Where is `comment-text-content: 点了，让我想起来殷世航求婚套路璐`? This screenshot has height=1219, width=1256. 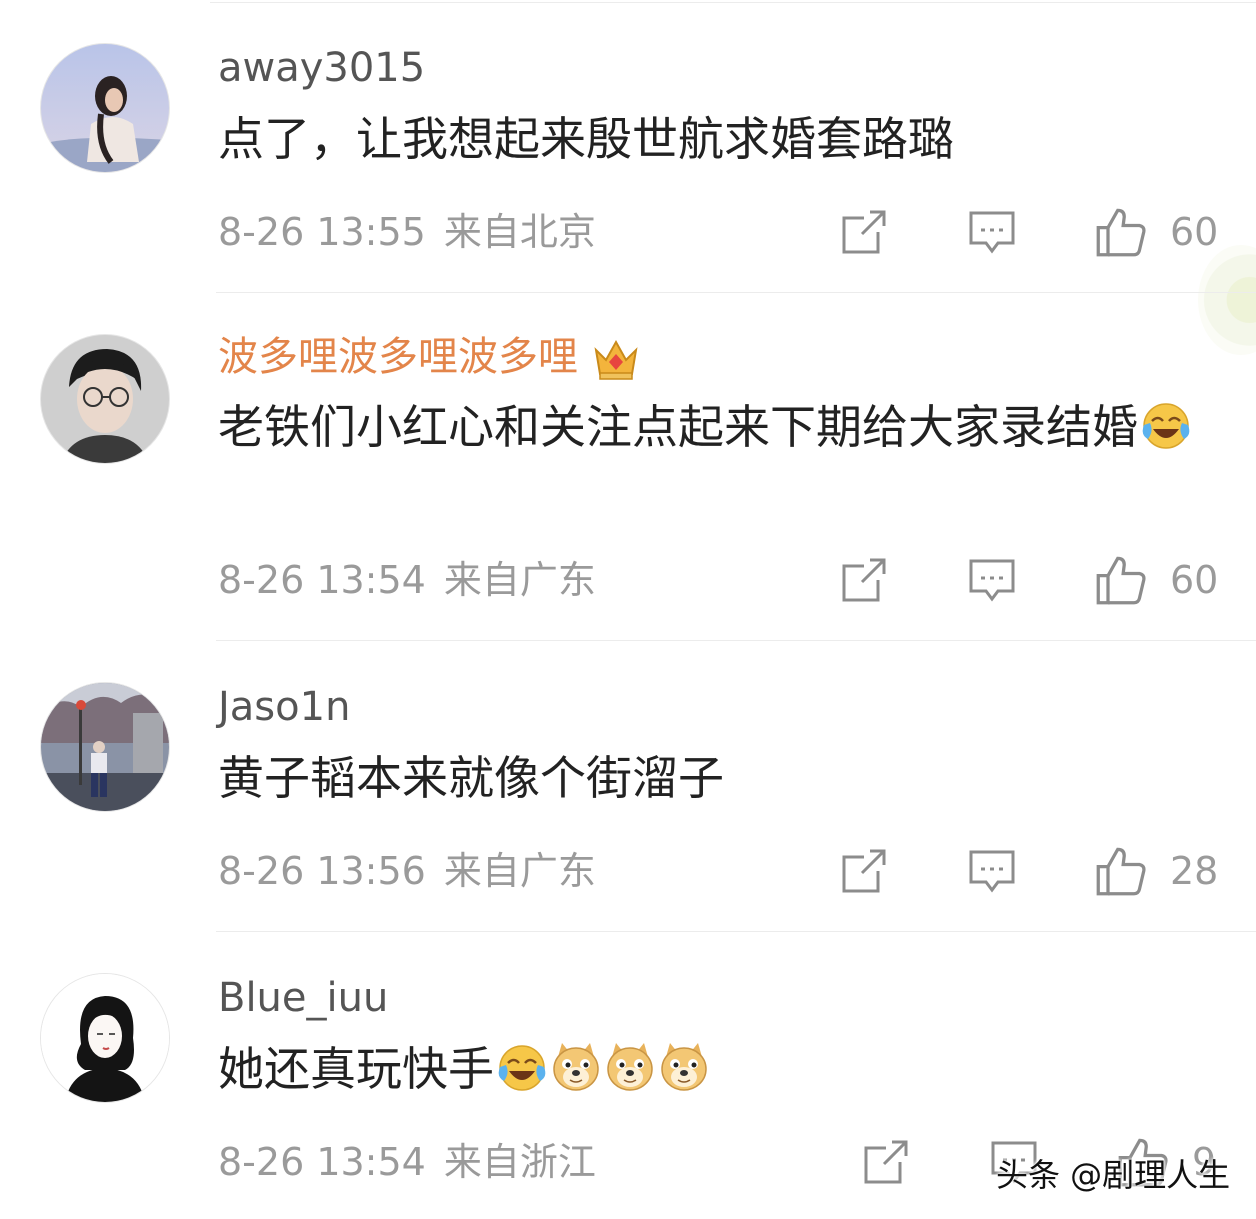
comment-text-content: 点了，让我想起来殷世航求婚套路璐 is located at coordinates (586, 139).